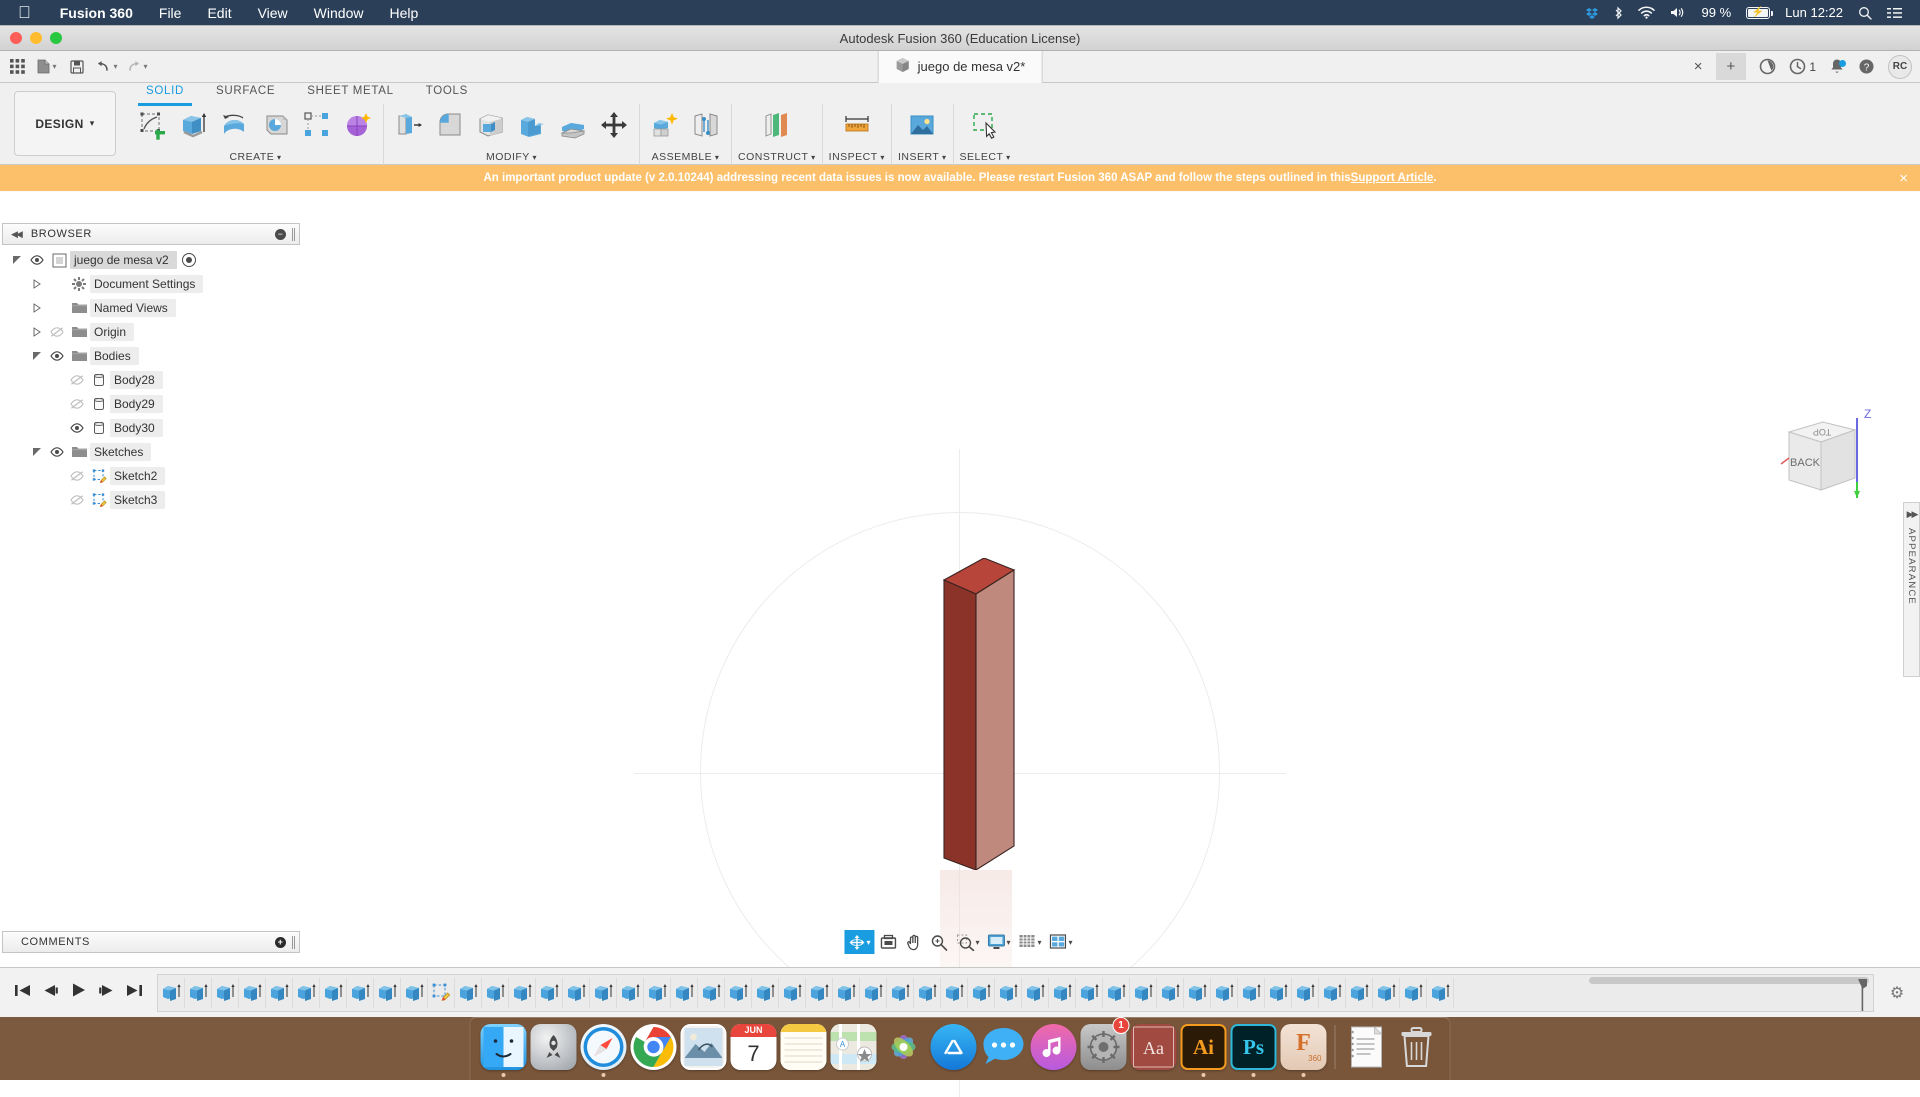 Image resolution: width=1920 pixels, height=1097 pixels. What do you see at coordinates (1837, 66) in the screenshot?
I see `bell-icon` at bounding box center [1837, 66].